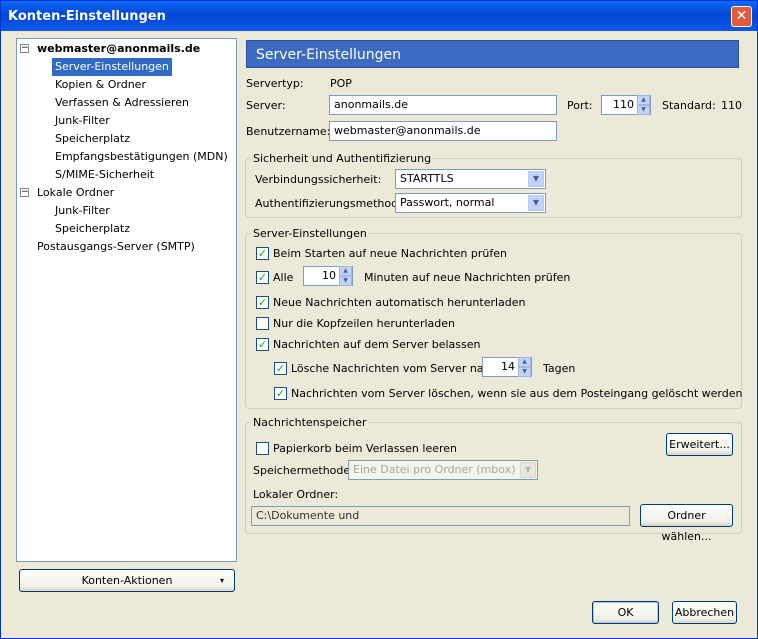 The width and height of the screenshot is (758, 639). What do you see at coordinates (524, 367) in the screenshot?
I see `days-spinner: ▲ ▼` at bounding box center [524, 367].